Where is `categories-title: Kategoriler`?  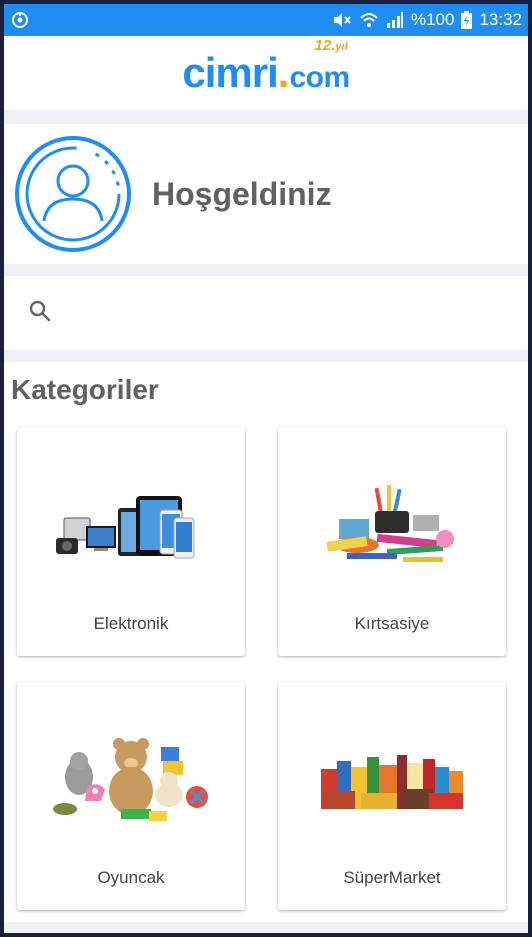 categories-title: Kategoriler is located at coordinates (85, 389).